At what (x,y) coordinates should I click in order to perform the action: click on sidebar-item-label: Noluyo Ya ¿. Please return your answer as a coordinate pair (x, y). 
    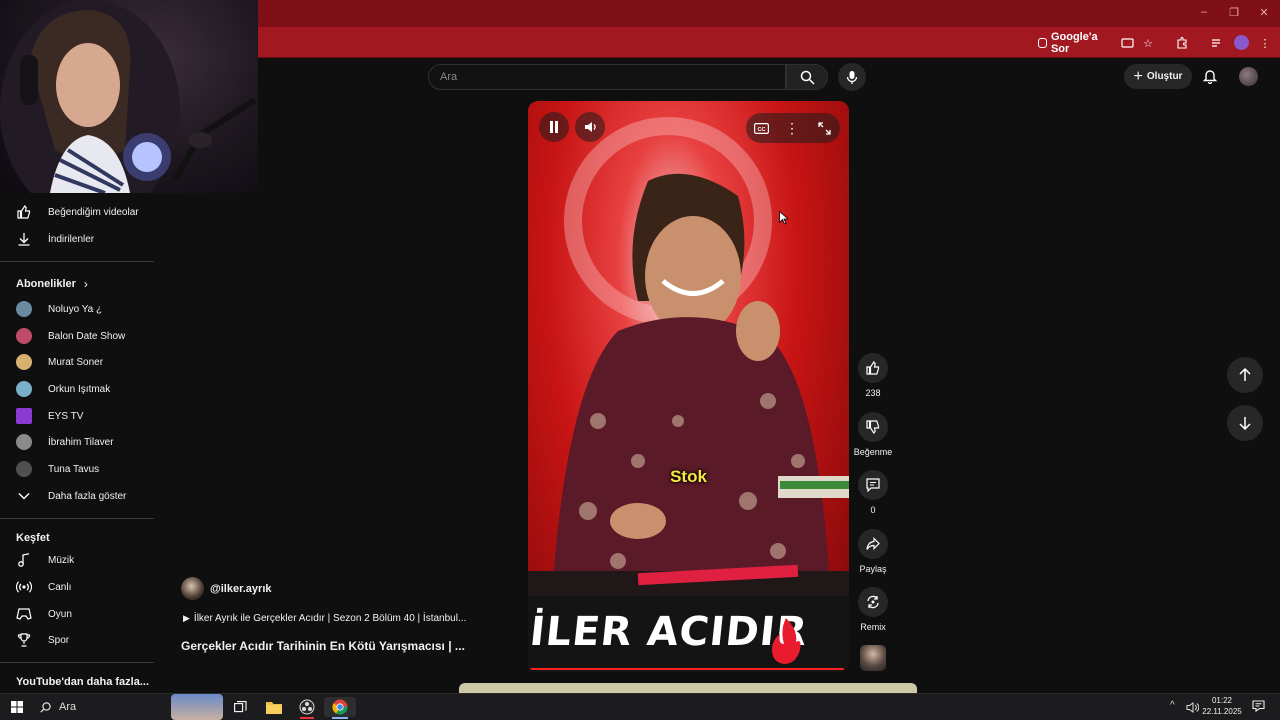
    Looking at the image, I should click on (75, 309).